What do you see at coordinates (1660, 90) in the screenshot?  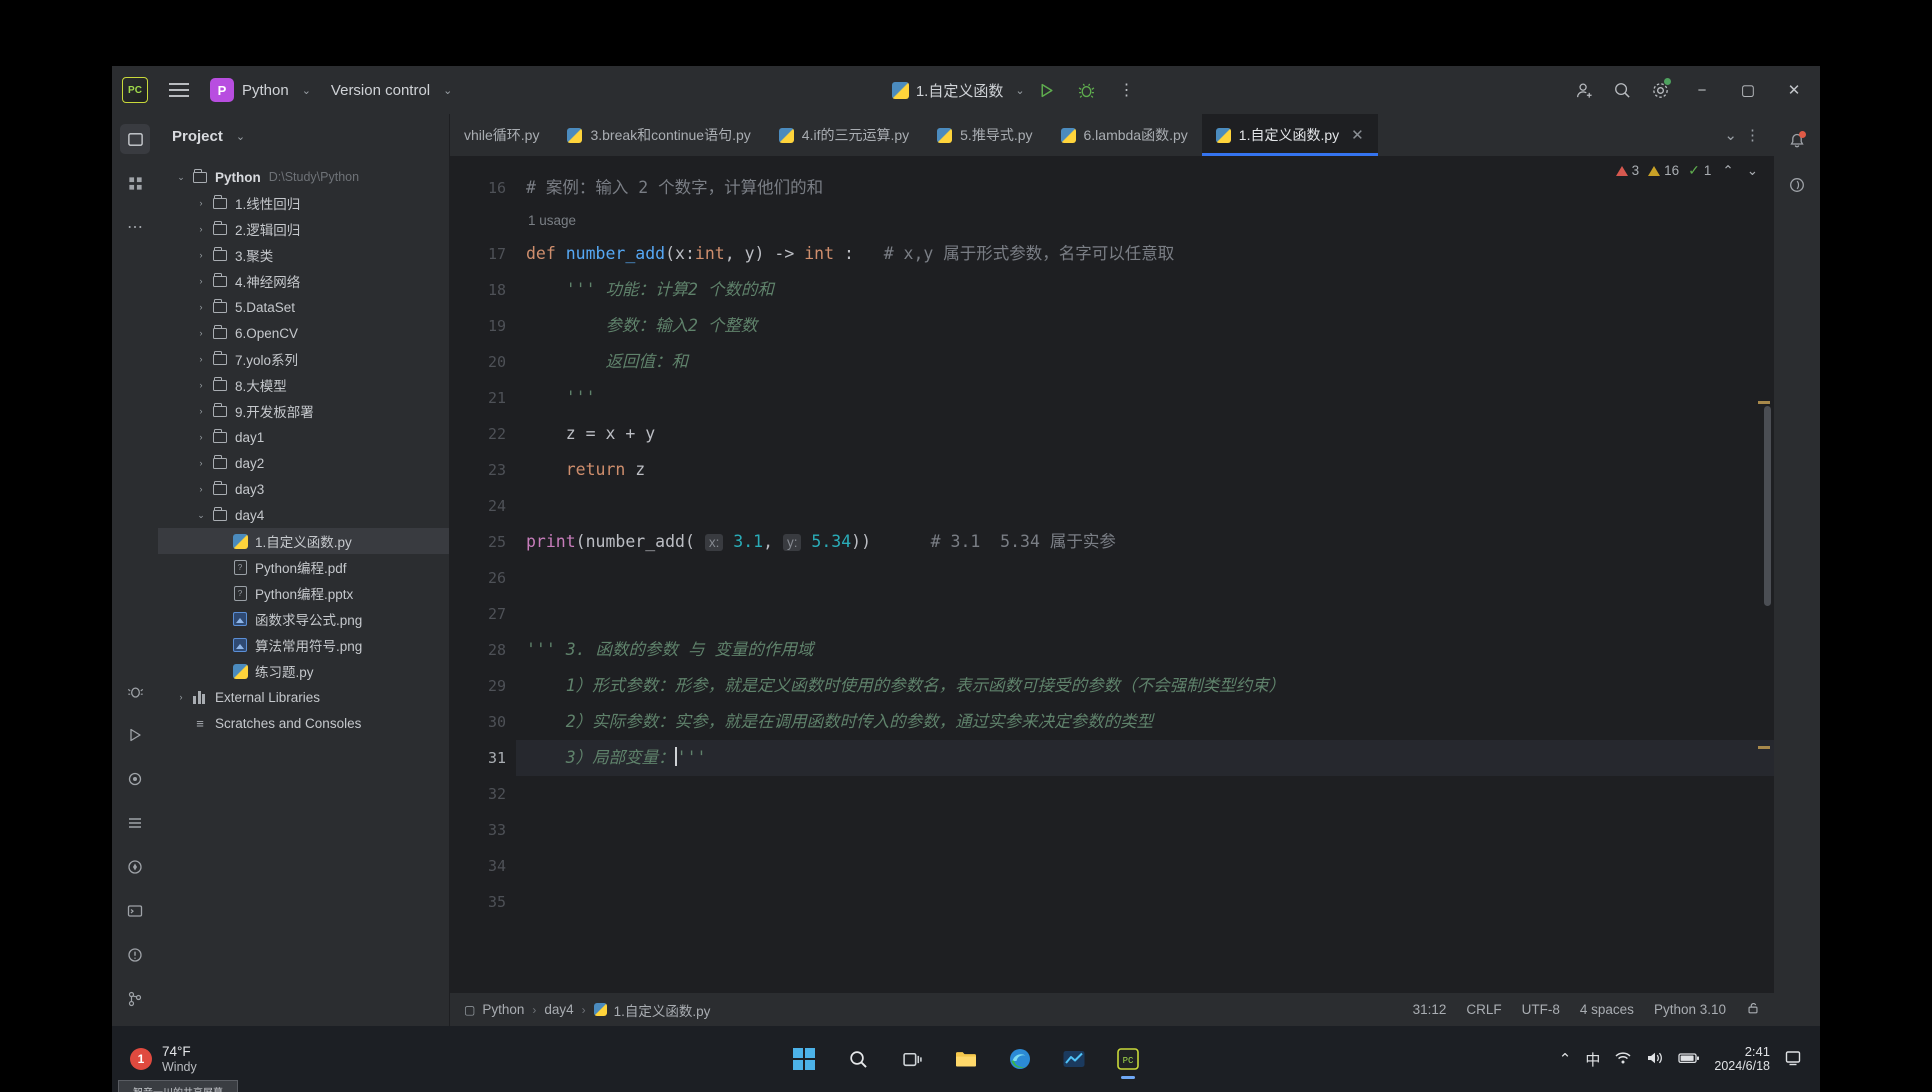 I see `settings-icon` at bounding box center [1660, 90].